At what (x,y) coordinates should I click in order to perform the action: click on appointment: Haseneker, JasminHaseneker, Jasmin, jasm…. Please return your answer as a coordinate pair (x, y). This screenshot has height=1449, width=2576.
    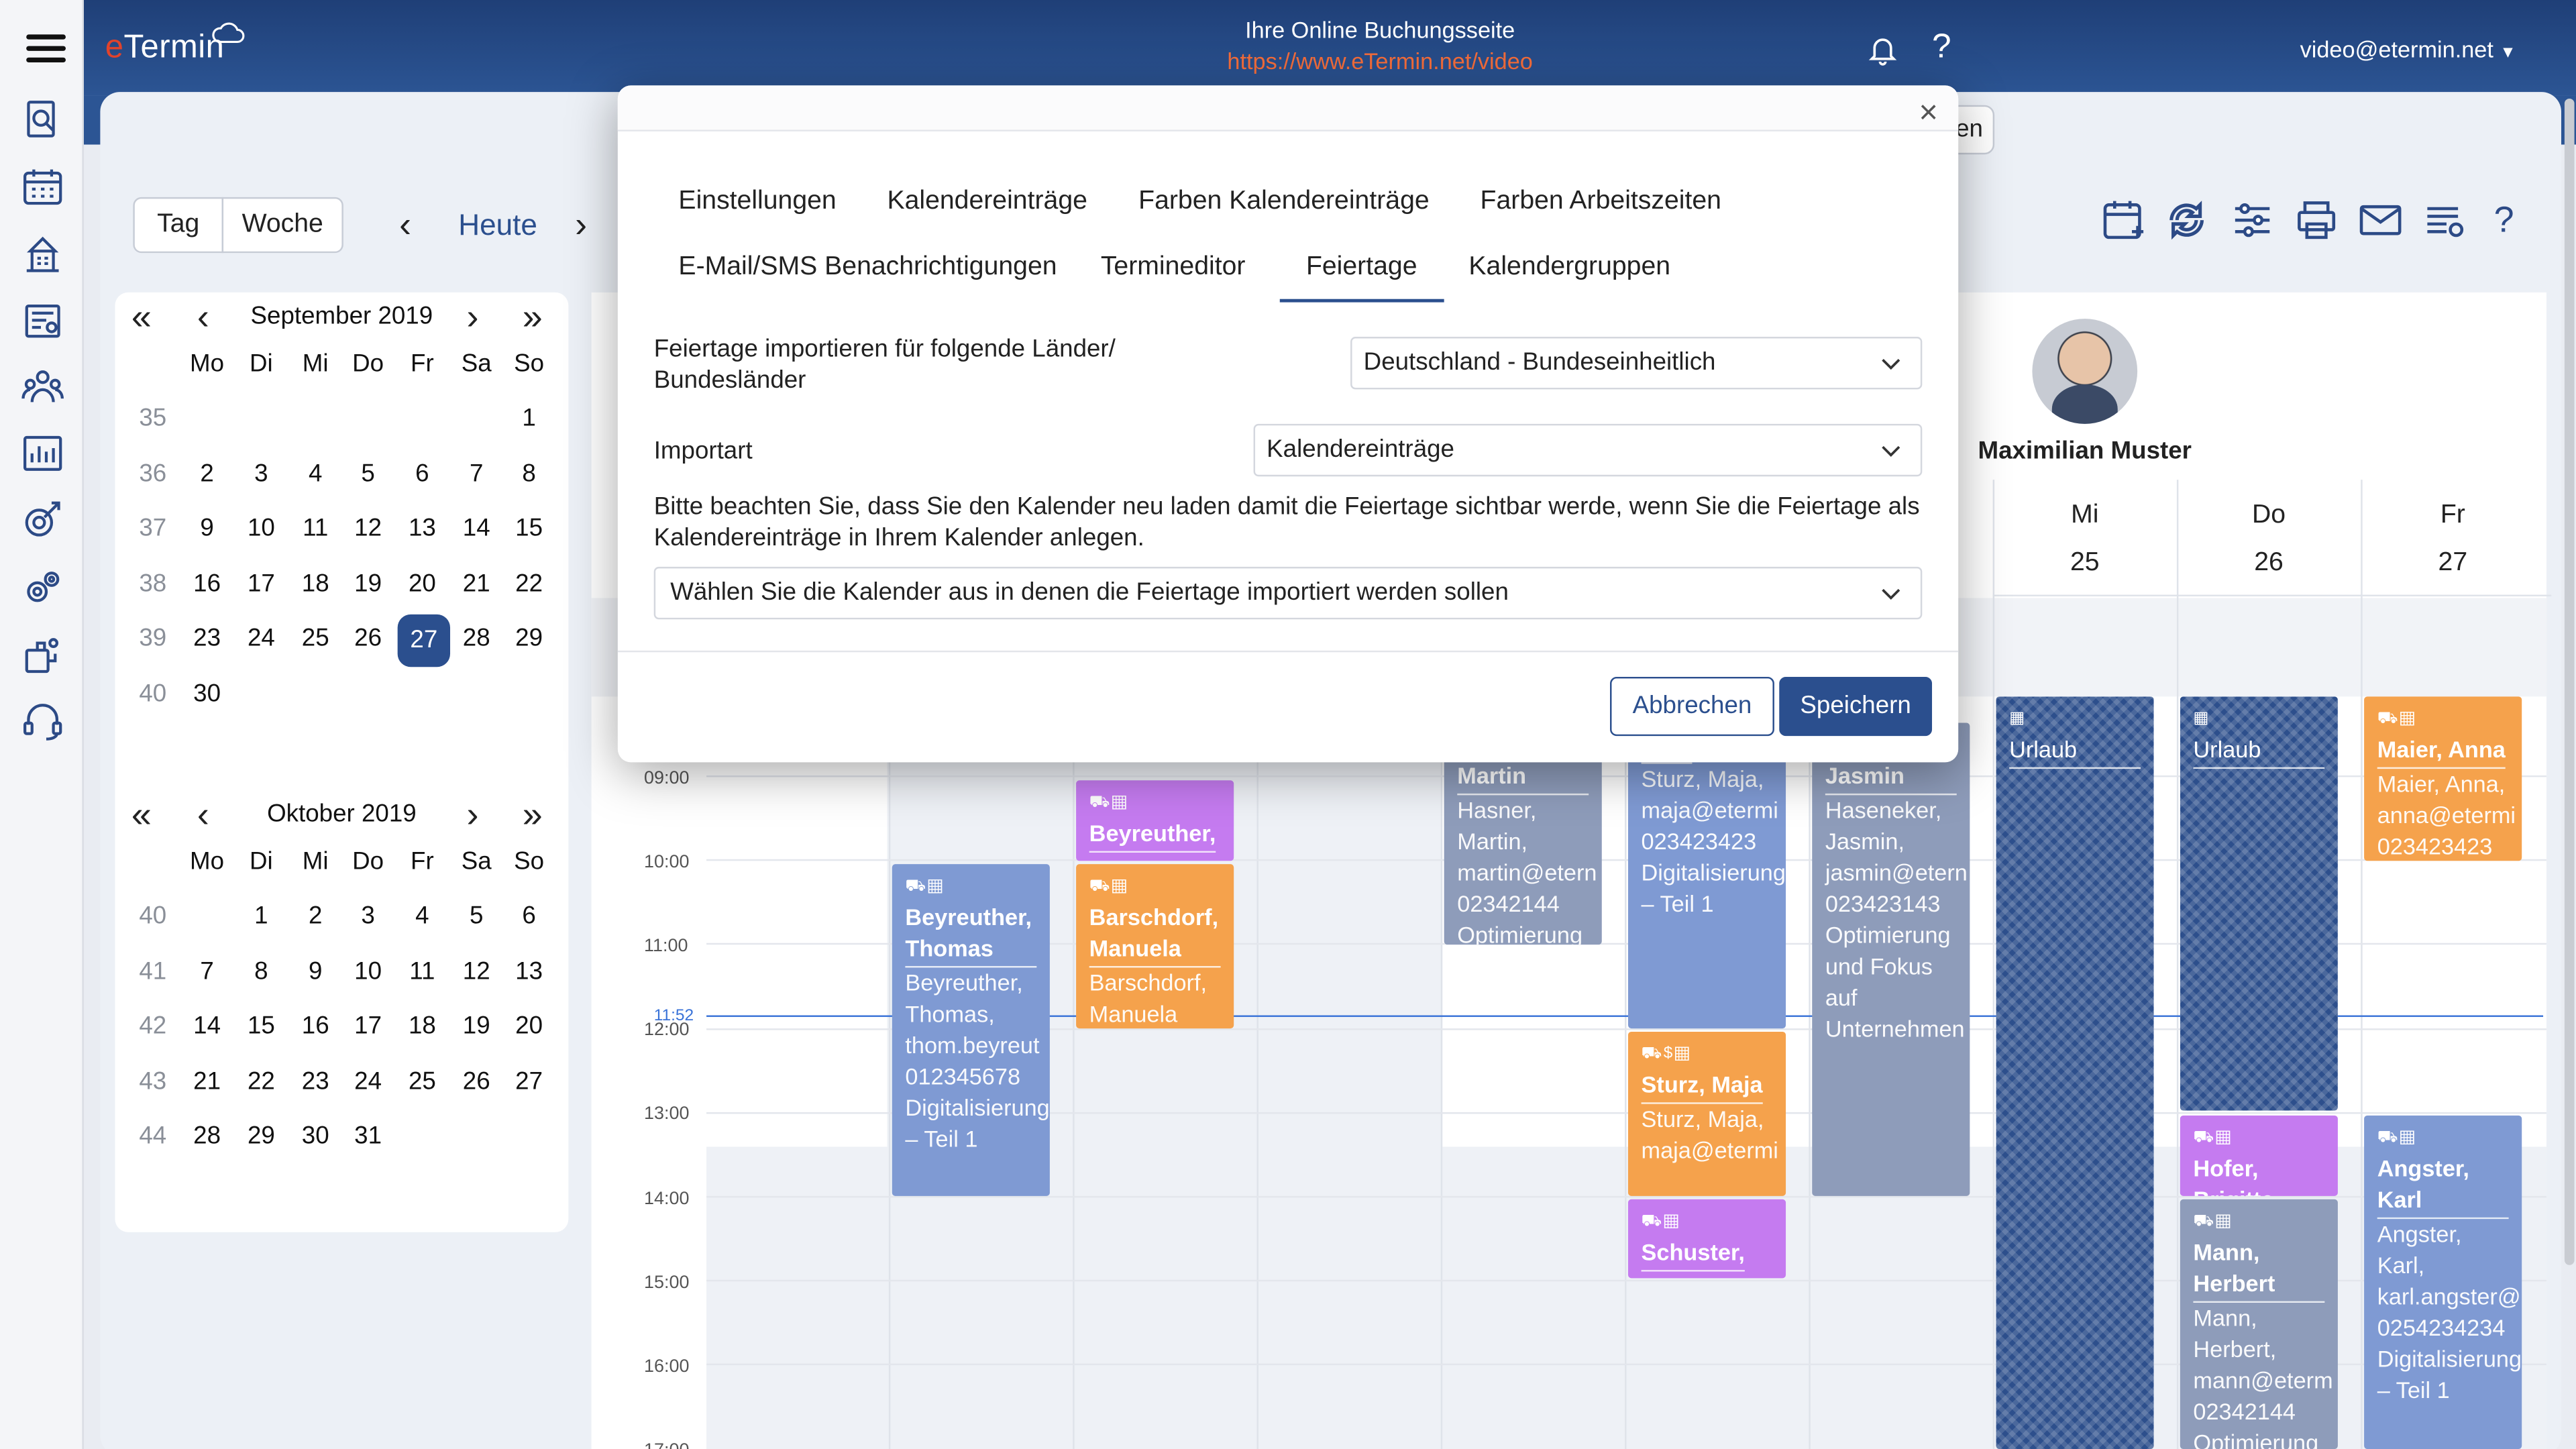
    Looking at the image, I should click on (1891, 959).